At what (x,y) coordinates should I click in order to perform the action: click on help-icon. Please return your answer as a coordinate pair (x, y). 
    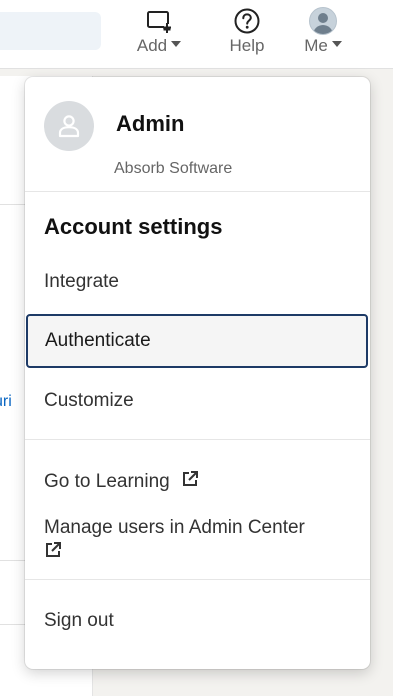
    Looking at the image, I should click on (247, 21).